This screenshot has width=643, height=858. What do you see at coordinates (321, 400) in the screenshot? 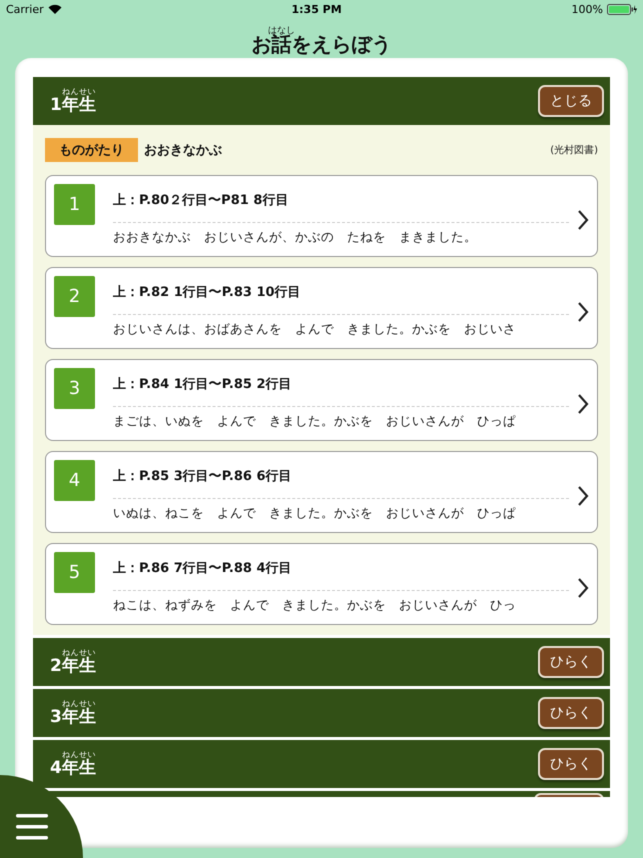
I see `section-card: 3 上：P.84 1行目〜P.85 2行目 まごは、いぬを よんで きました。かぶを おじいさんが ひっぱ` at bounding box center [321, 400].